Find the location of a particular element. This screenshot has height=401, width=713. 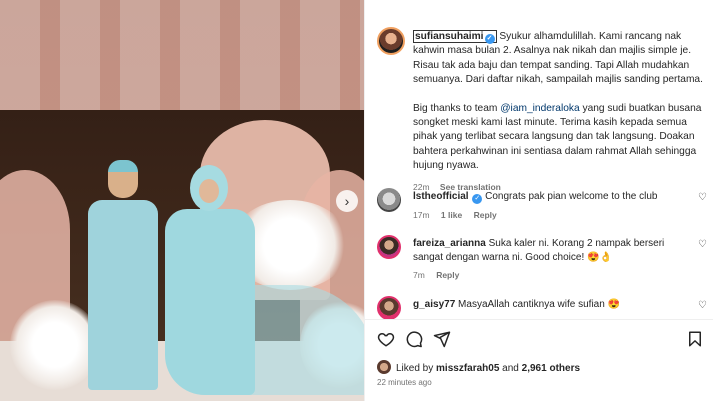

caption-paragraph-2-start: Big thanks to team is located at coordinates (457, 108).